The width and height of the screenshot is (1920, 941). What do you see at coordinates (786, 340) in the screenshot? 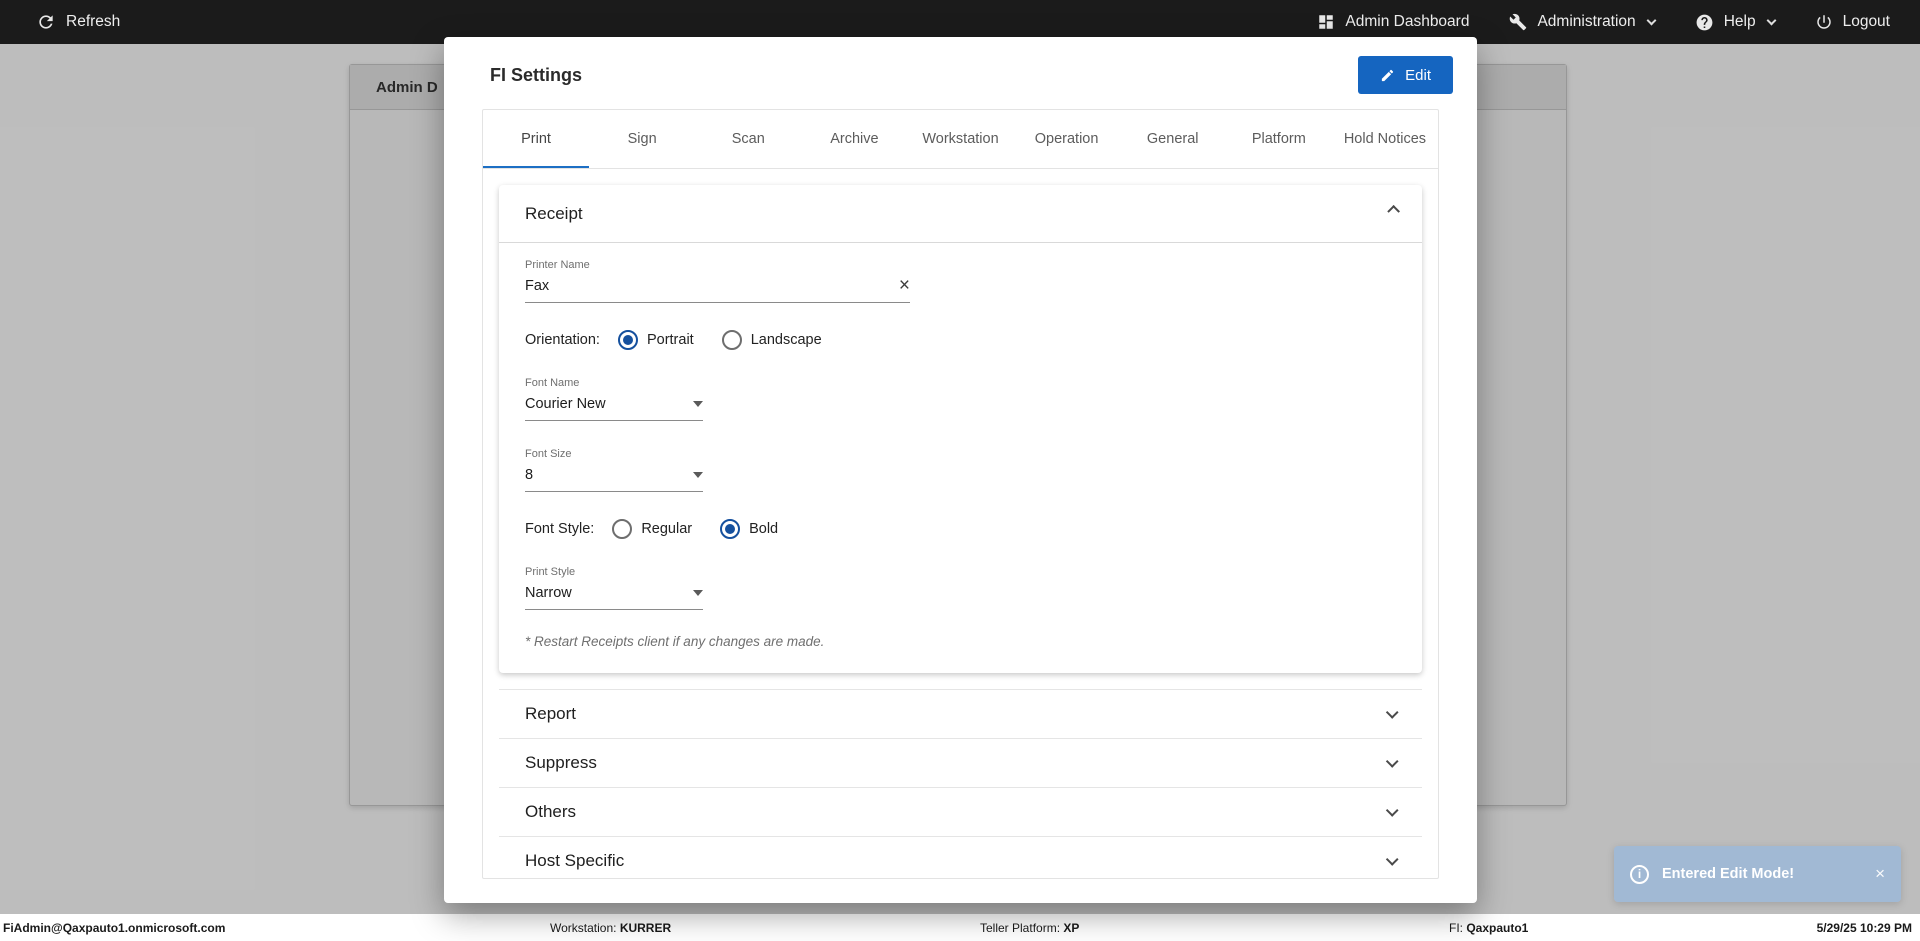
I see `landscape-option-label: Landscape` at bounding box center [786, 340].